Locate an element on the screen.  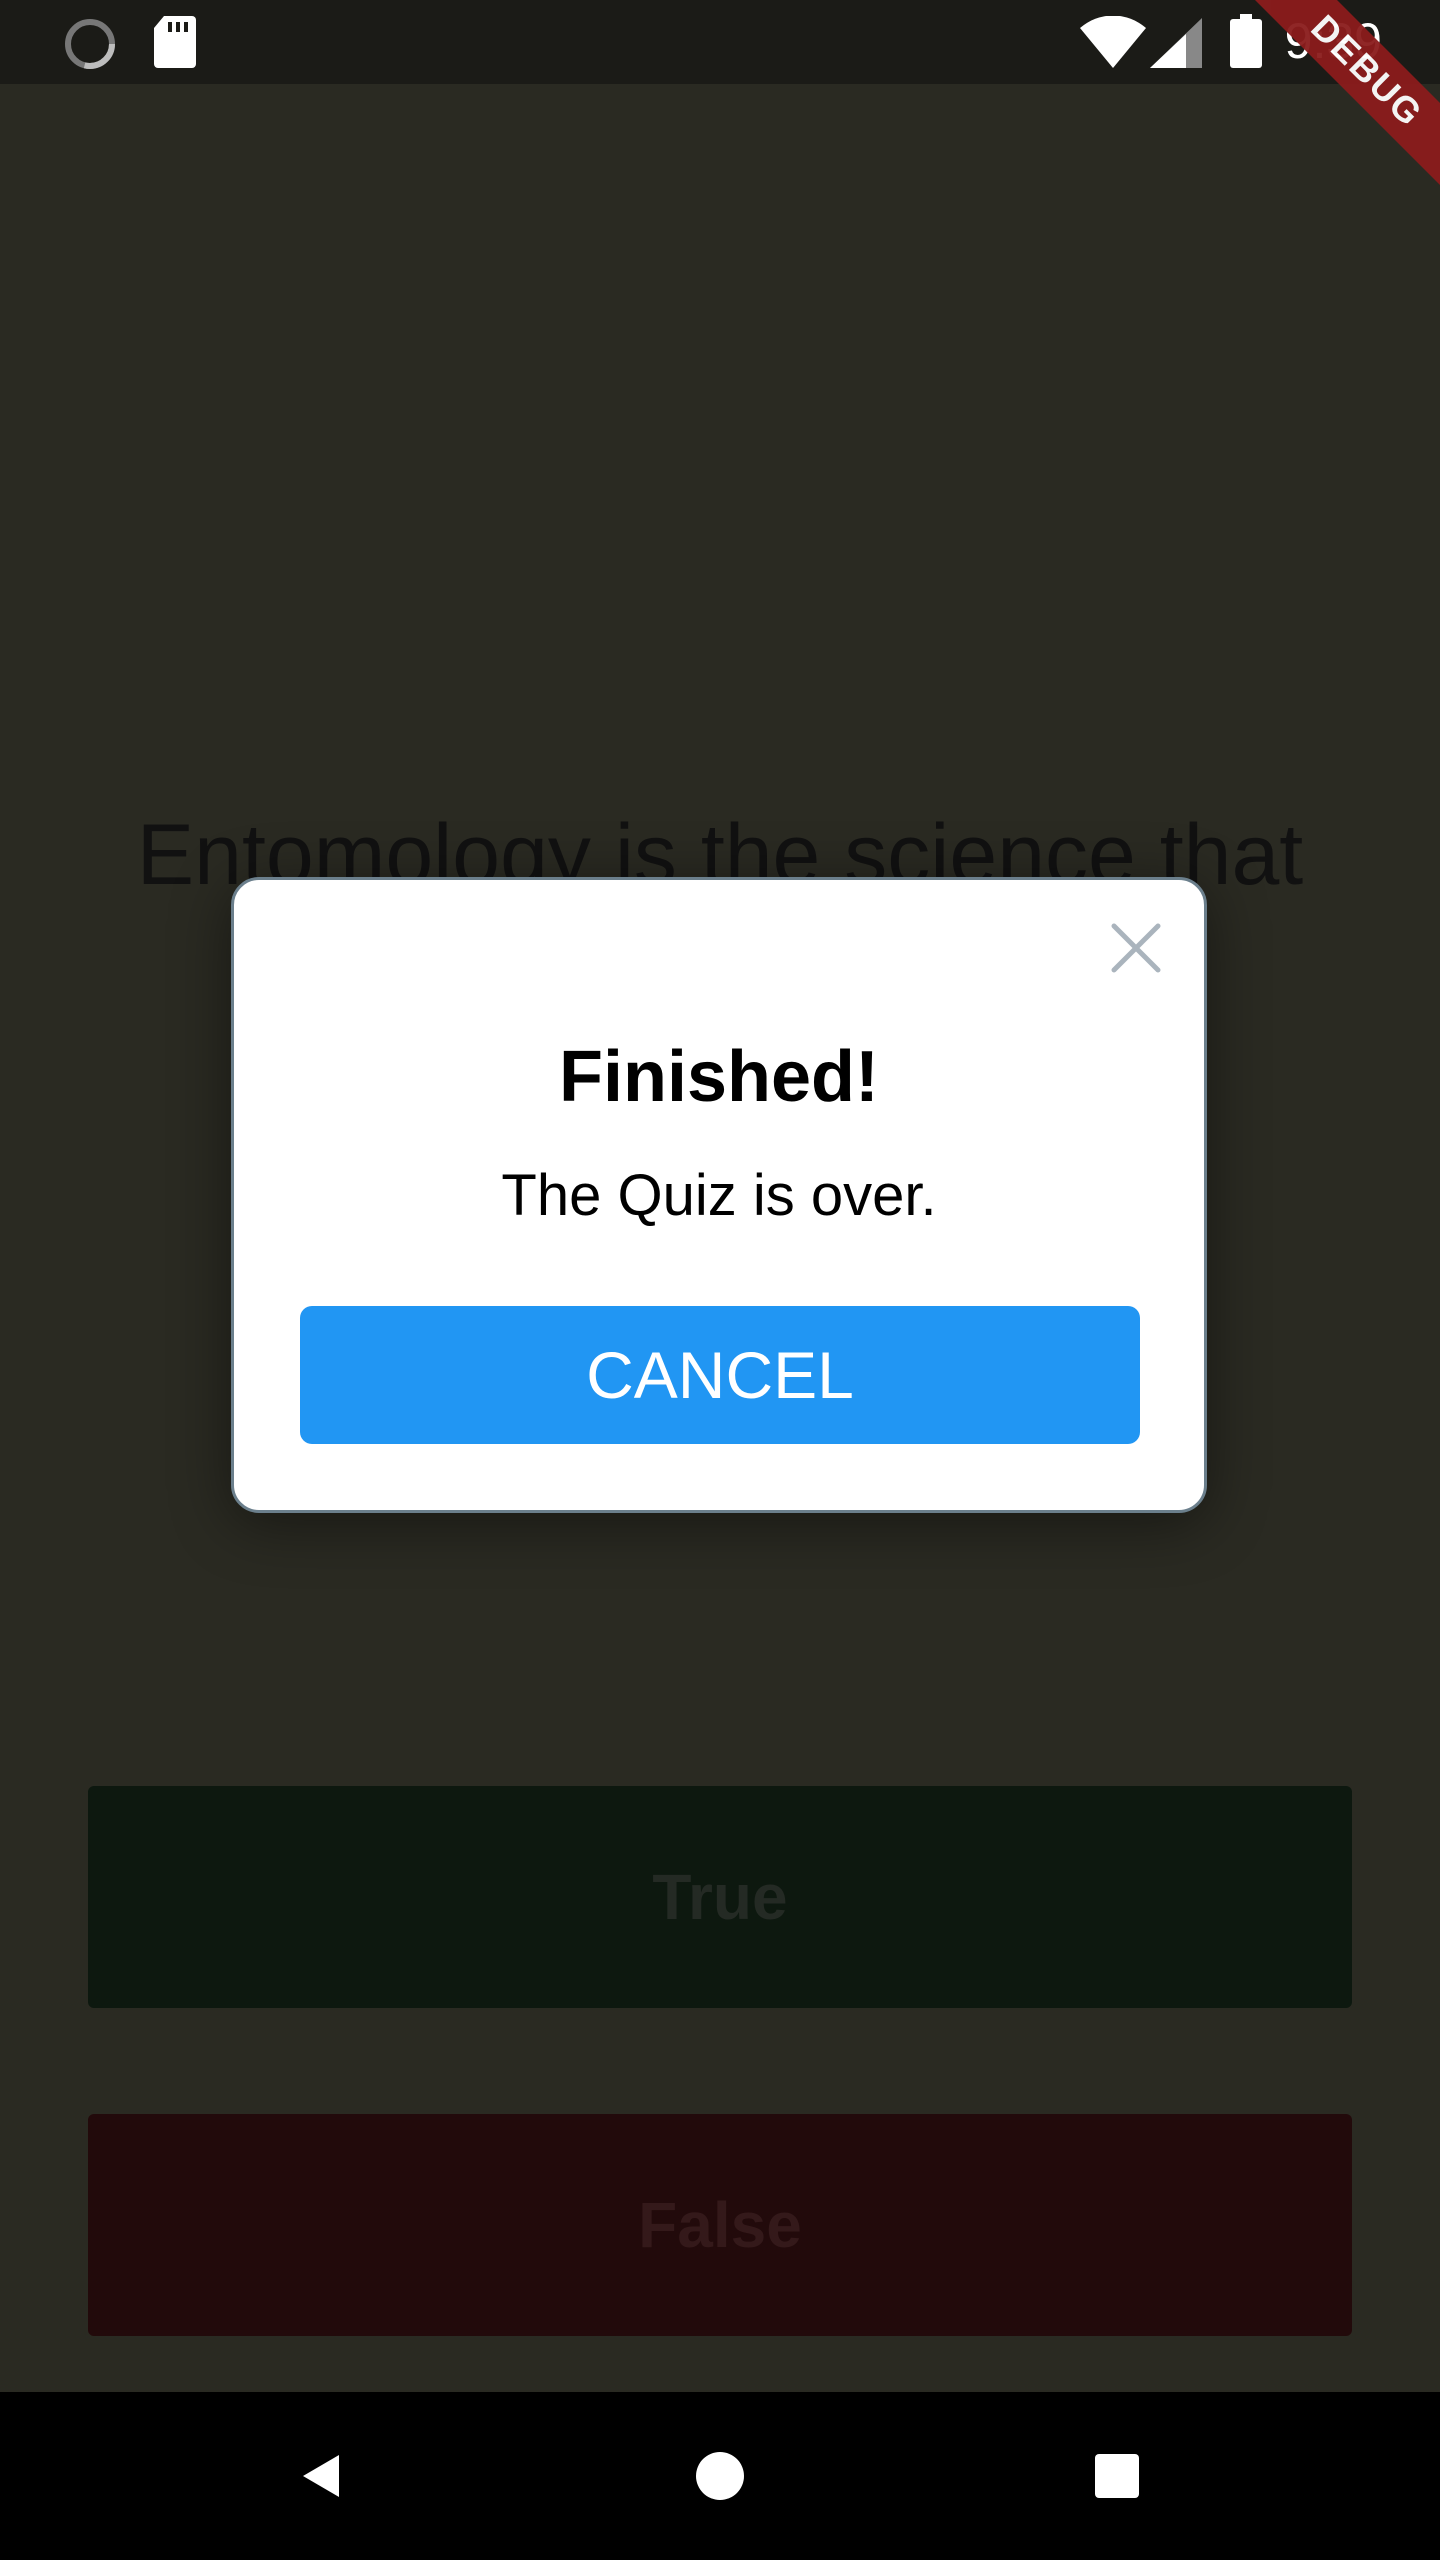
recents-icon is located at coordinates (1117, 2476).